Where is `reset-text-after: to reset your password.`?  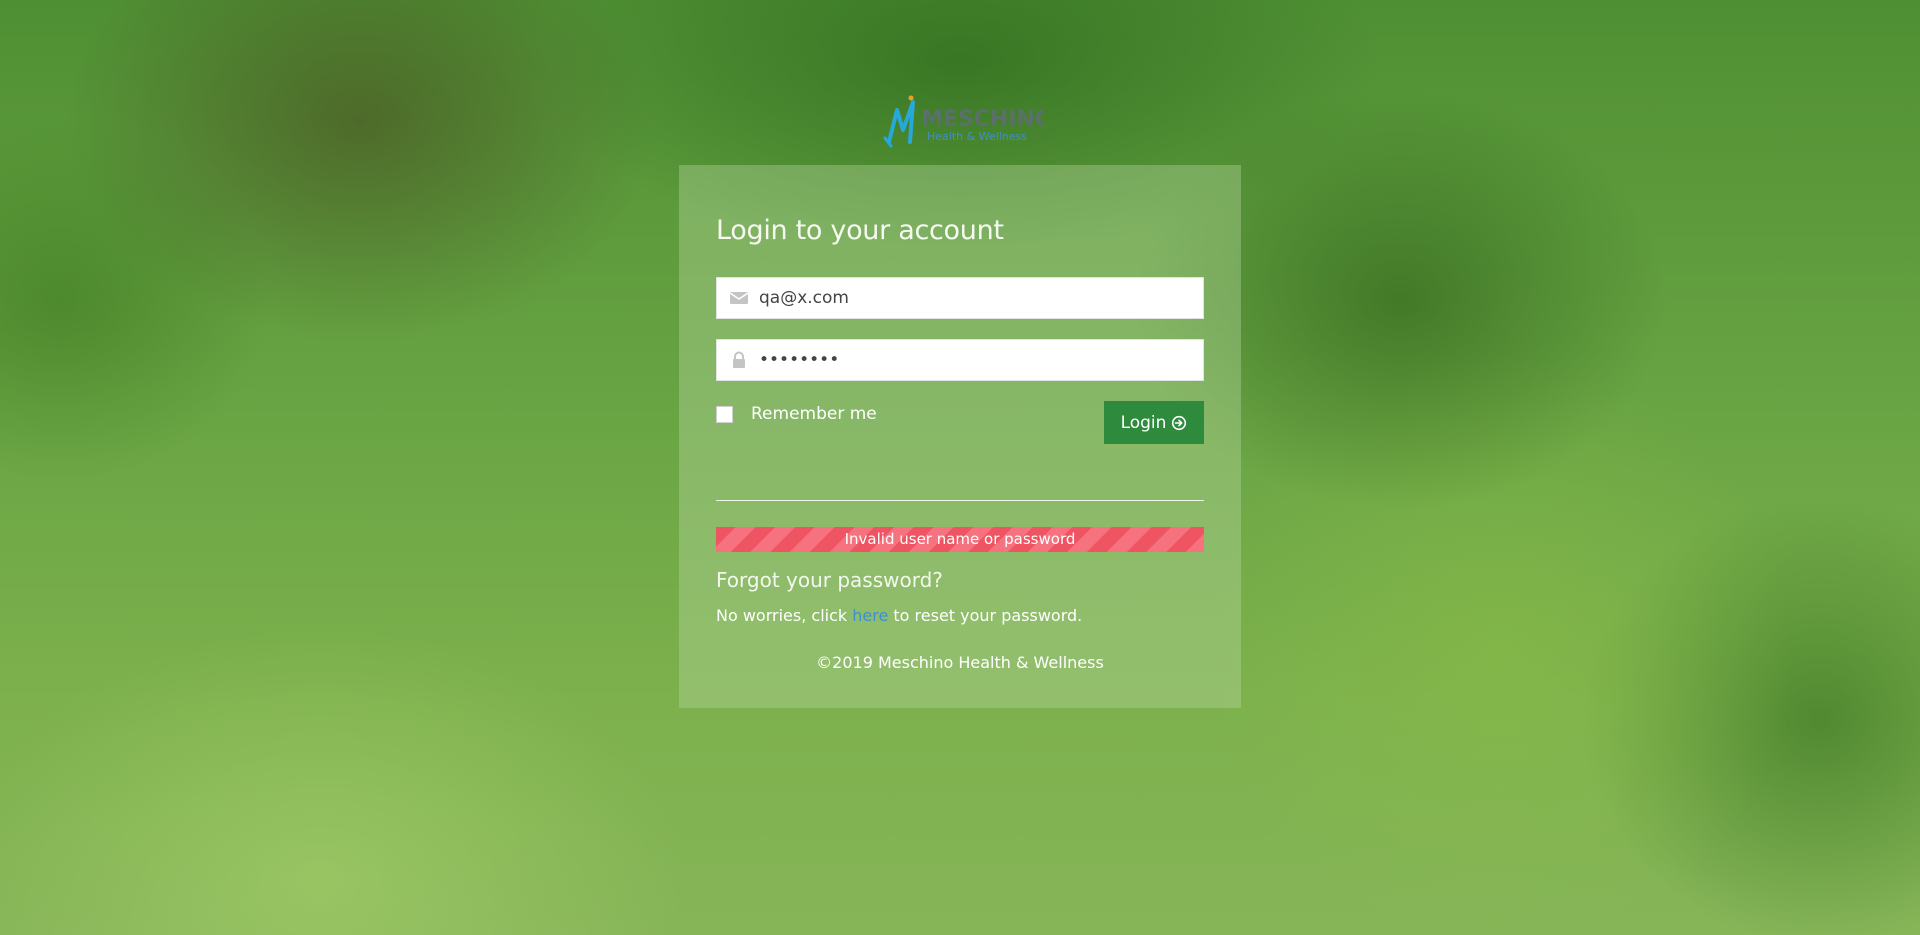 reset-text-after: to reset your password. is located at coordinates (985, 615).